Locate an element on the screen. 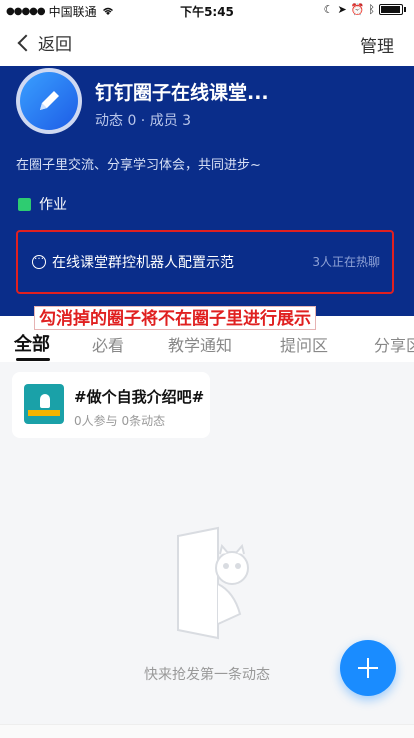 The height and width of the screenshot is (738, 414). topic-thumbnail is located at coordinates (44, 404).